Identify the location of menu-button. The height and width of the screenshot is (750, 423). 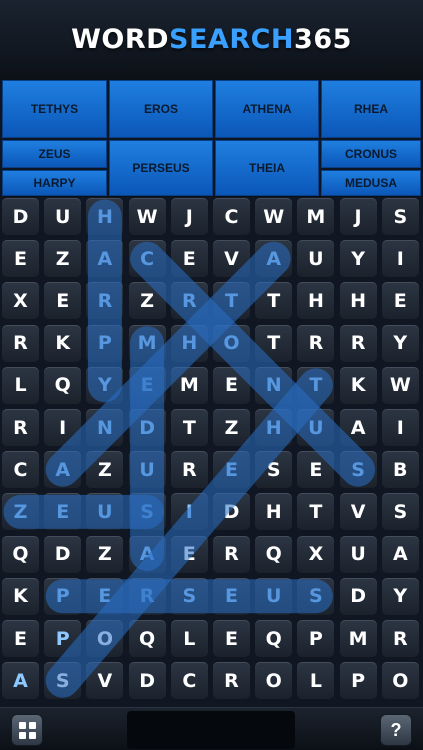
(27, 730).